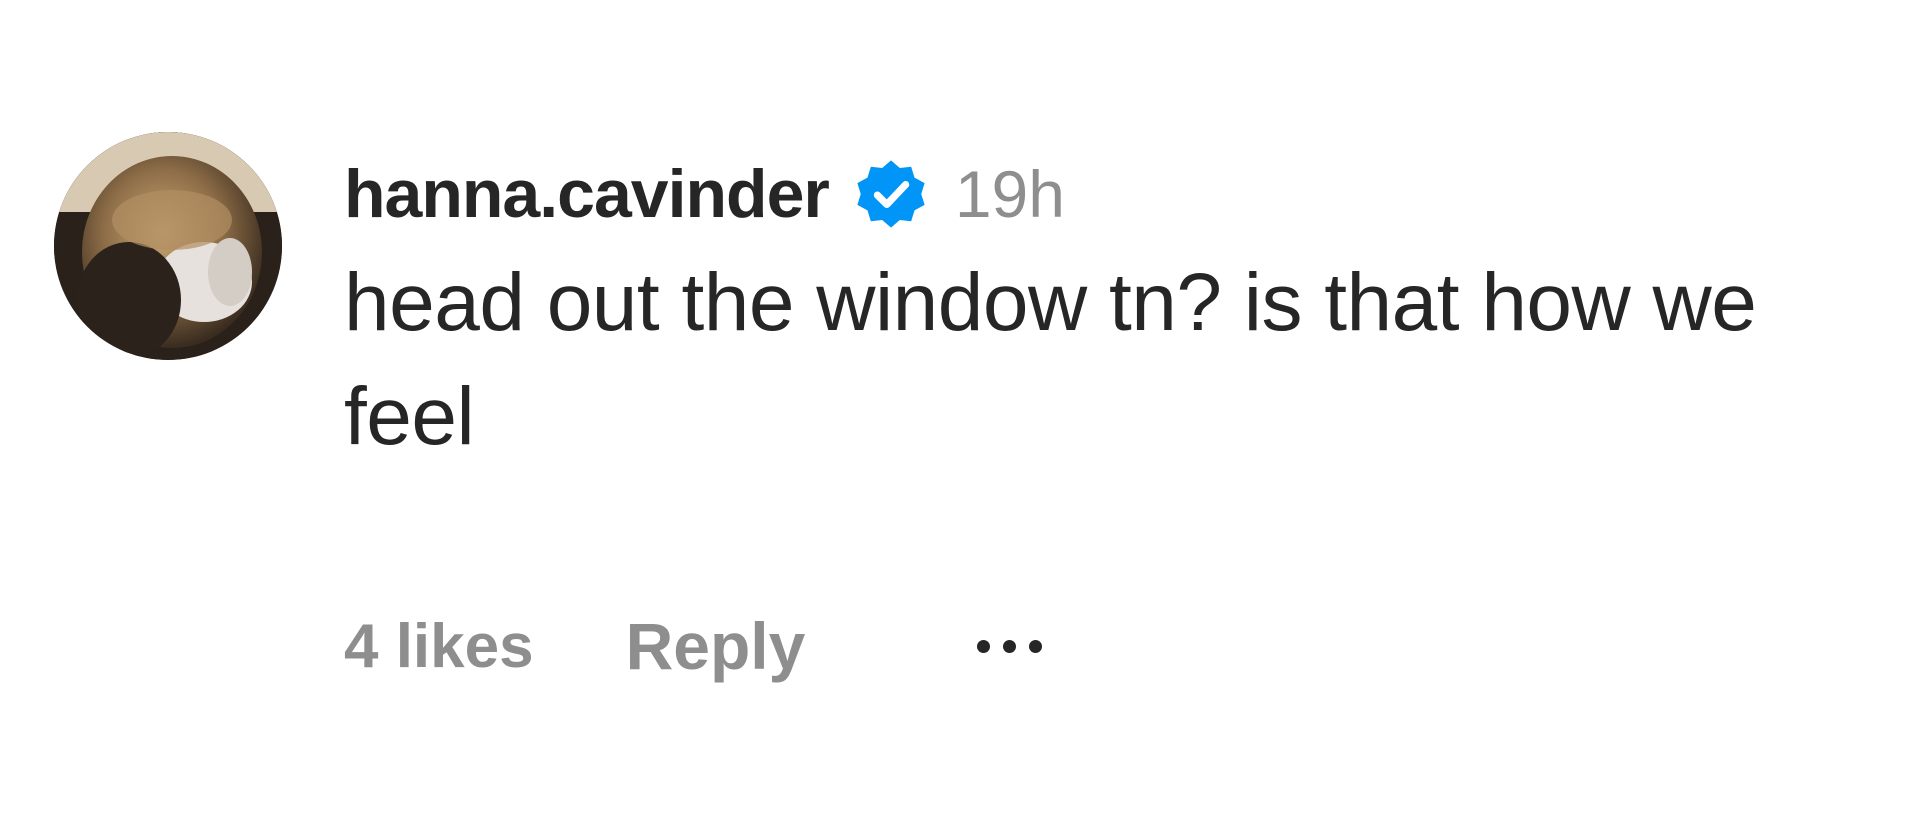  What do you see at coordinates (891, 194) in the screenshot?
I see `verified-badge-icon` at bounding box center [891, 194].